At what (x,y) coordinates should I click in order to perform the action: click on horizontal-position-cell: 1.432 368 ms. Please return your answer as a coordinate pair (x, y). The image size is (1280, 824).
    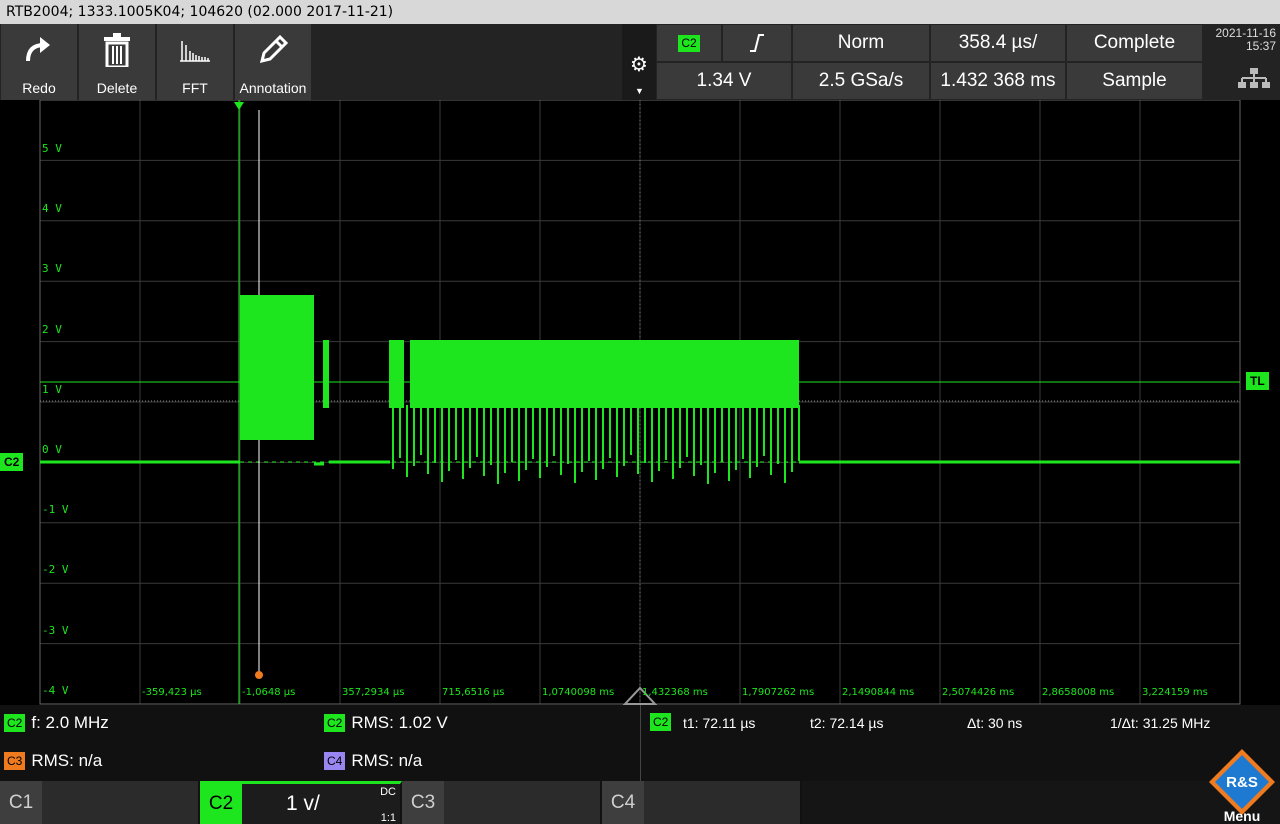
    Looking at the image, I should click on (998, 81).